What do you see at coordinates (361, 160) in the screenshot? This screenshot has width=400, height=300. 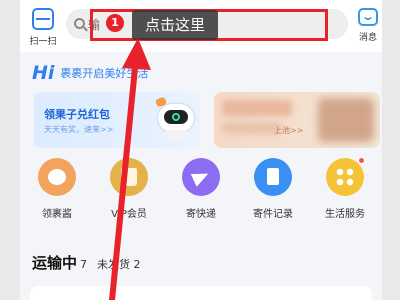 I see `notification-dot` at bounding box center [361, 160].